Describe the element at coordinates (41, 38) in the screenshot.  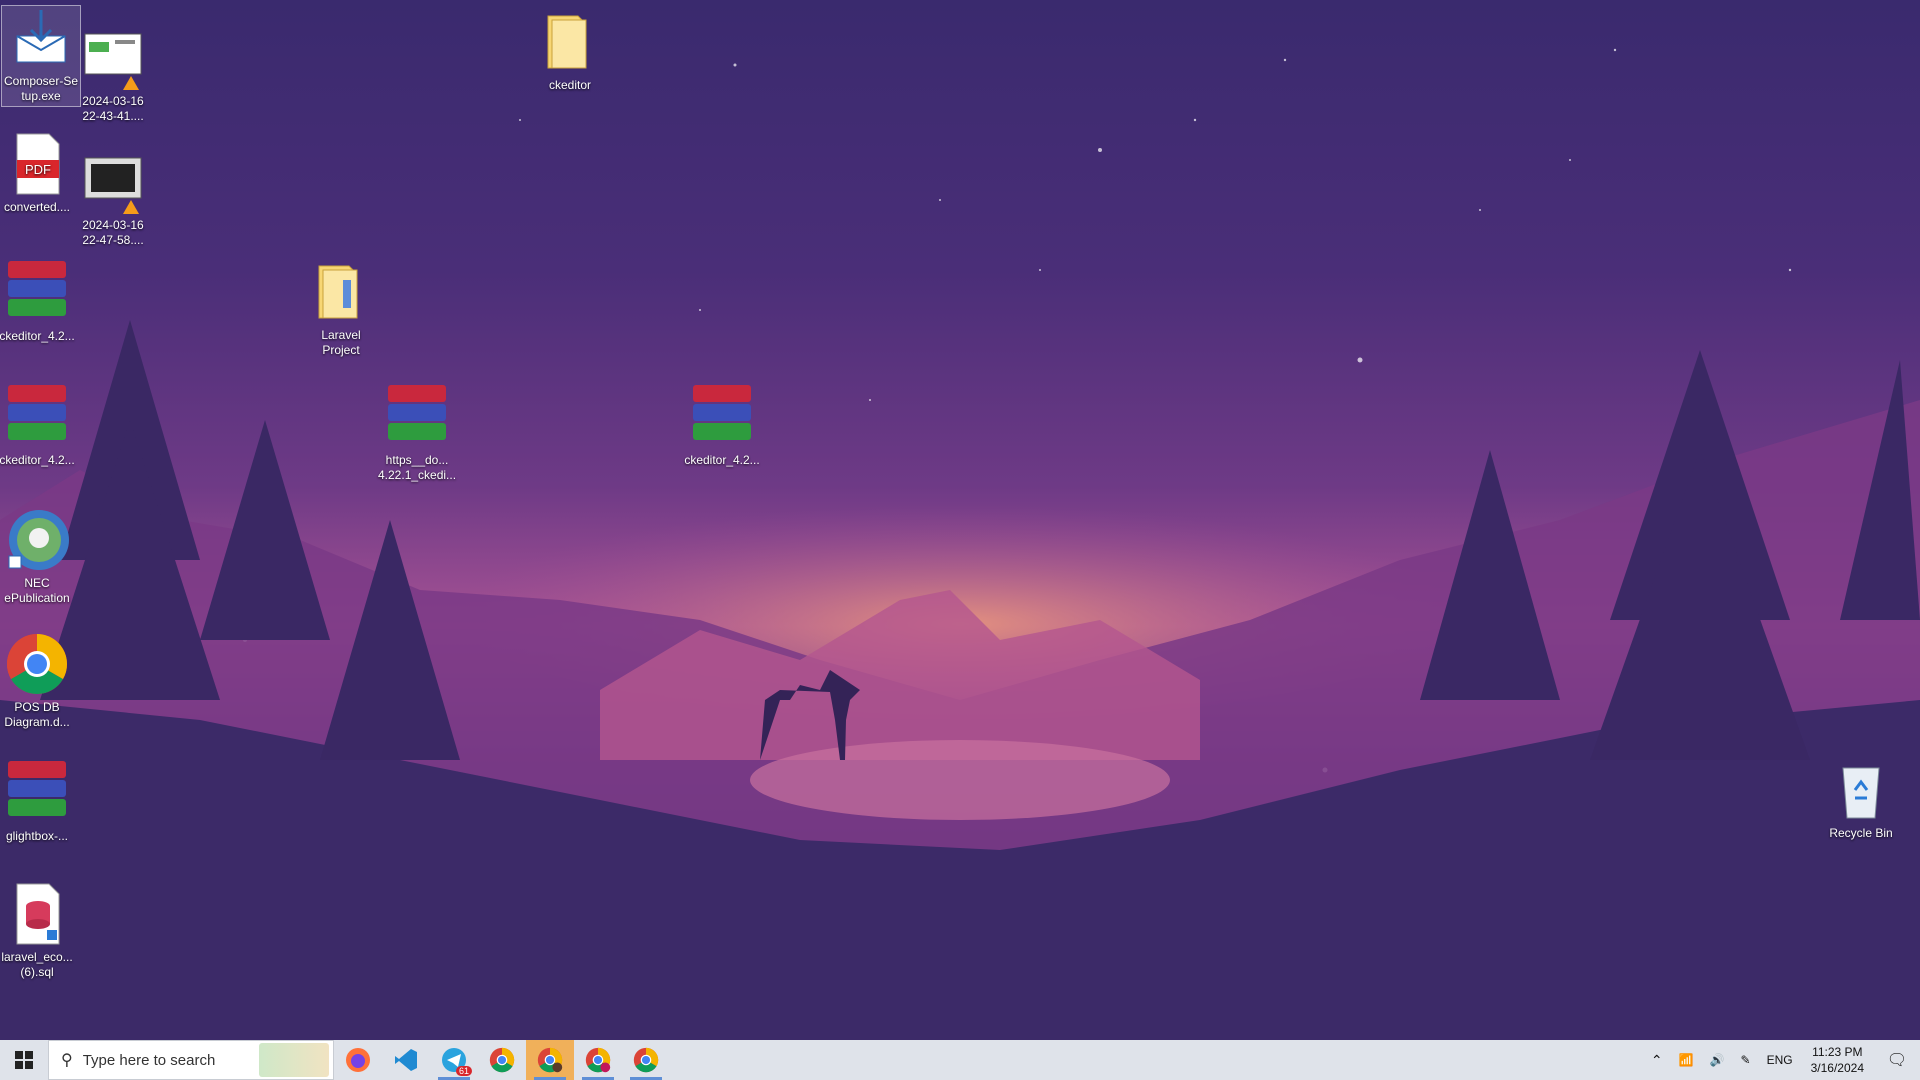
I see `installer-icon` at that location.